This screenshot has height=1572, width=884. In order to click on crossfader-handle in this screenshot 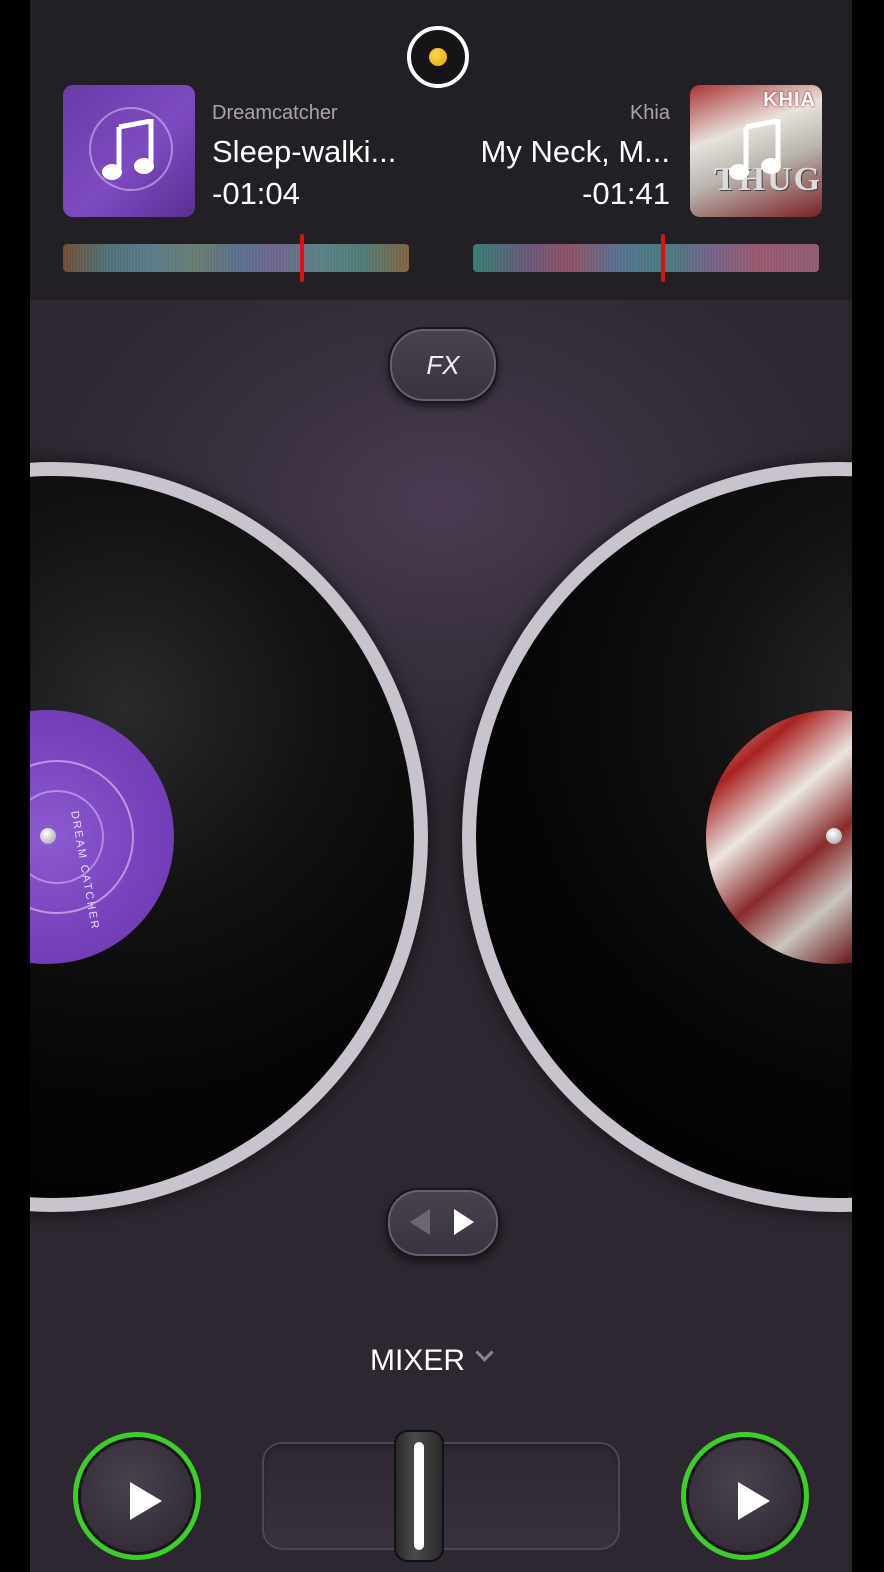, I will do `click(419, 1496)`.